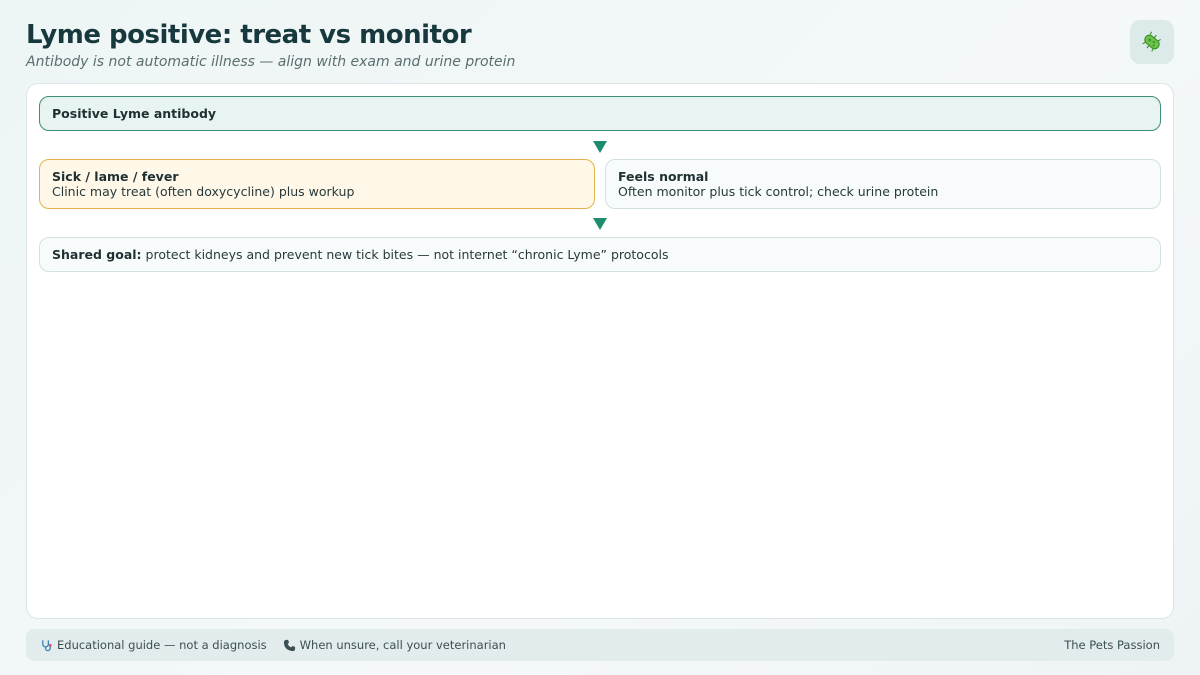 This screenshot has height=675, width=1200. Describe the element at coordinates (249, 35) in the screenshot. I see `page-title: Lyme positive: treat vs monitor` at that location.